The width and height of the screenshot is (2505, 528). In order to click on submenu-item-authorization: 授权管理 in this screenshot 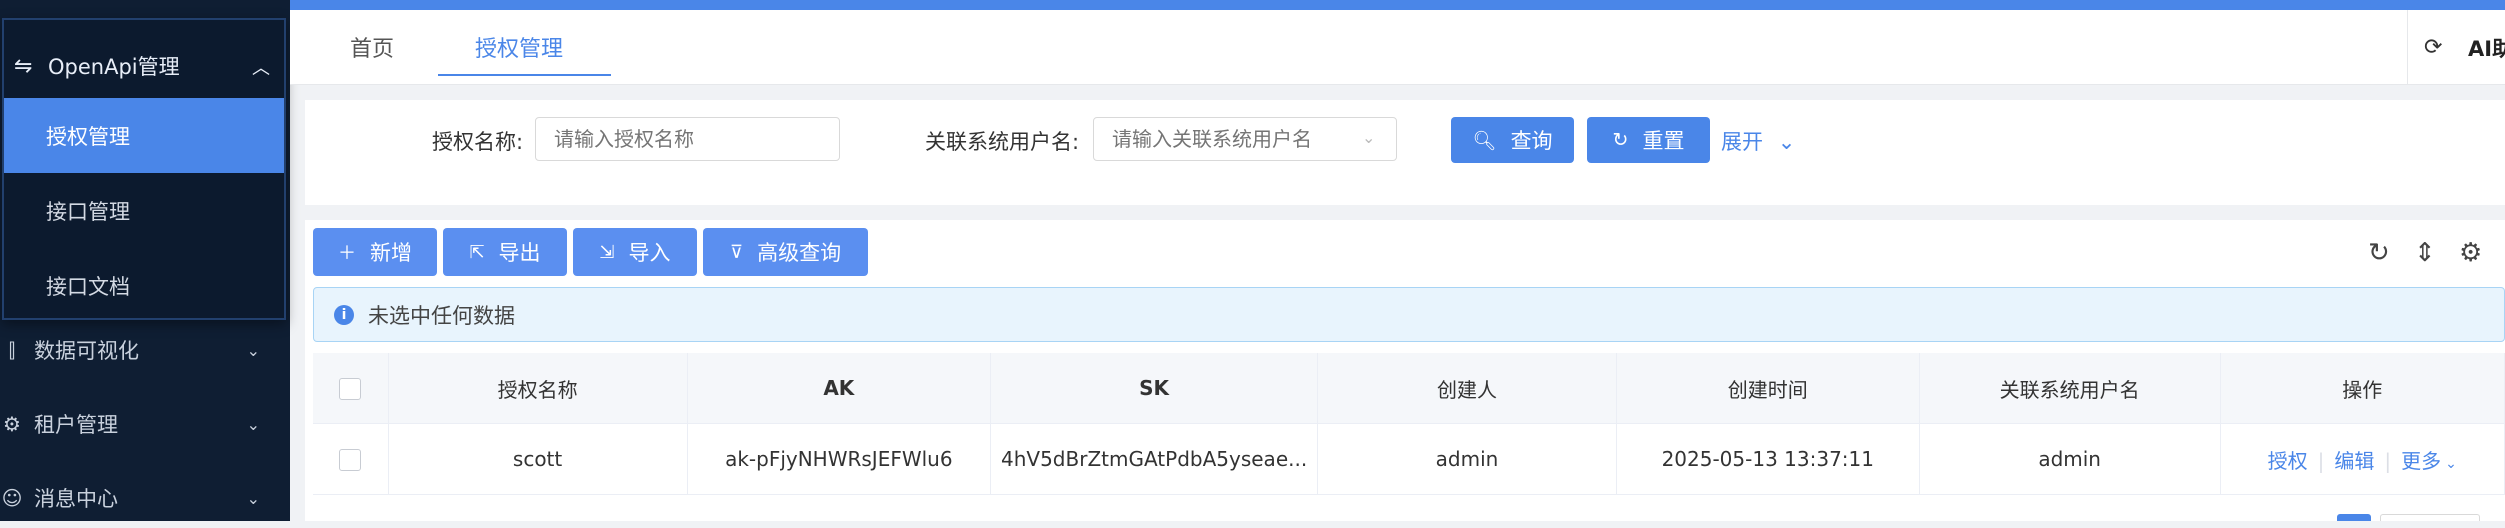, I will do `click(144, 135)`.